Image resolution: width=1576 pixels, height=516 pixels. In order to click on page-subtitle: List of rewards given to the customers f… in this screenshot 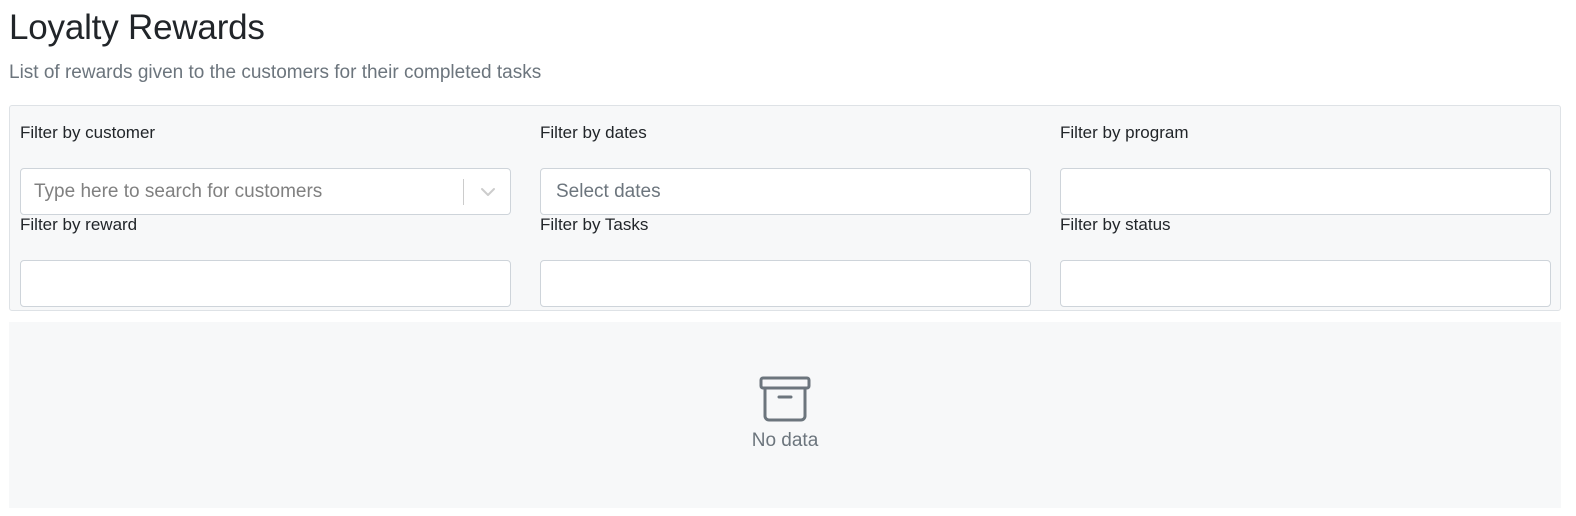, I will do `click(275, 72)`.